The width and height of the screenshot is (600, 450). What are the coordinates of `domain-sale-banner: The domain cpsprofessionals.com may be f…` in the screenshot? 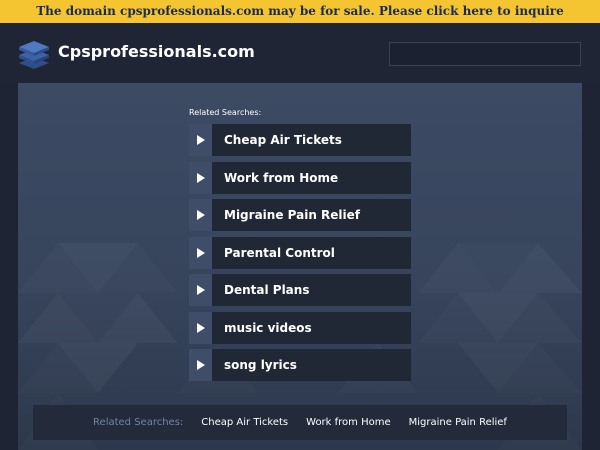 It's located at (300, 11).